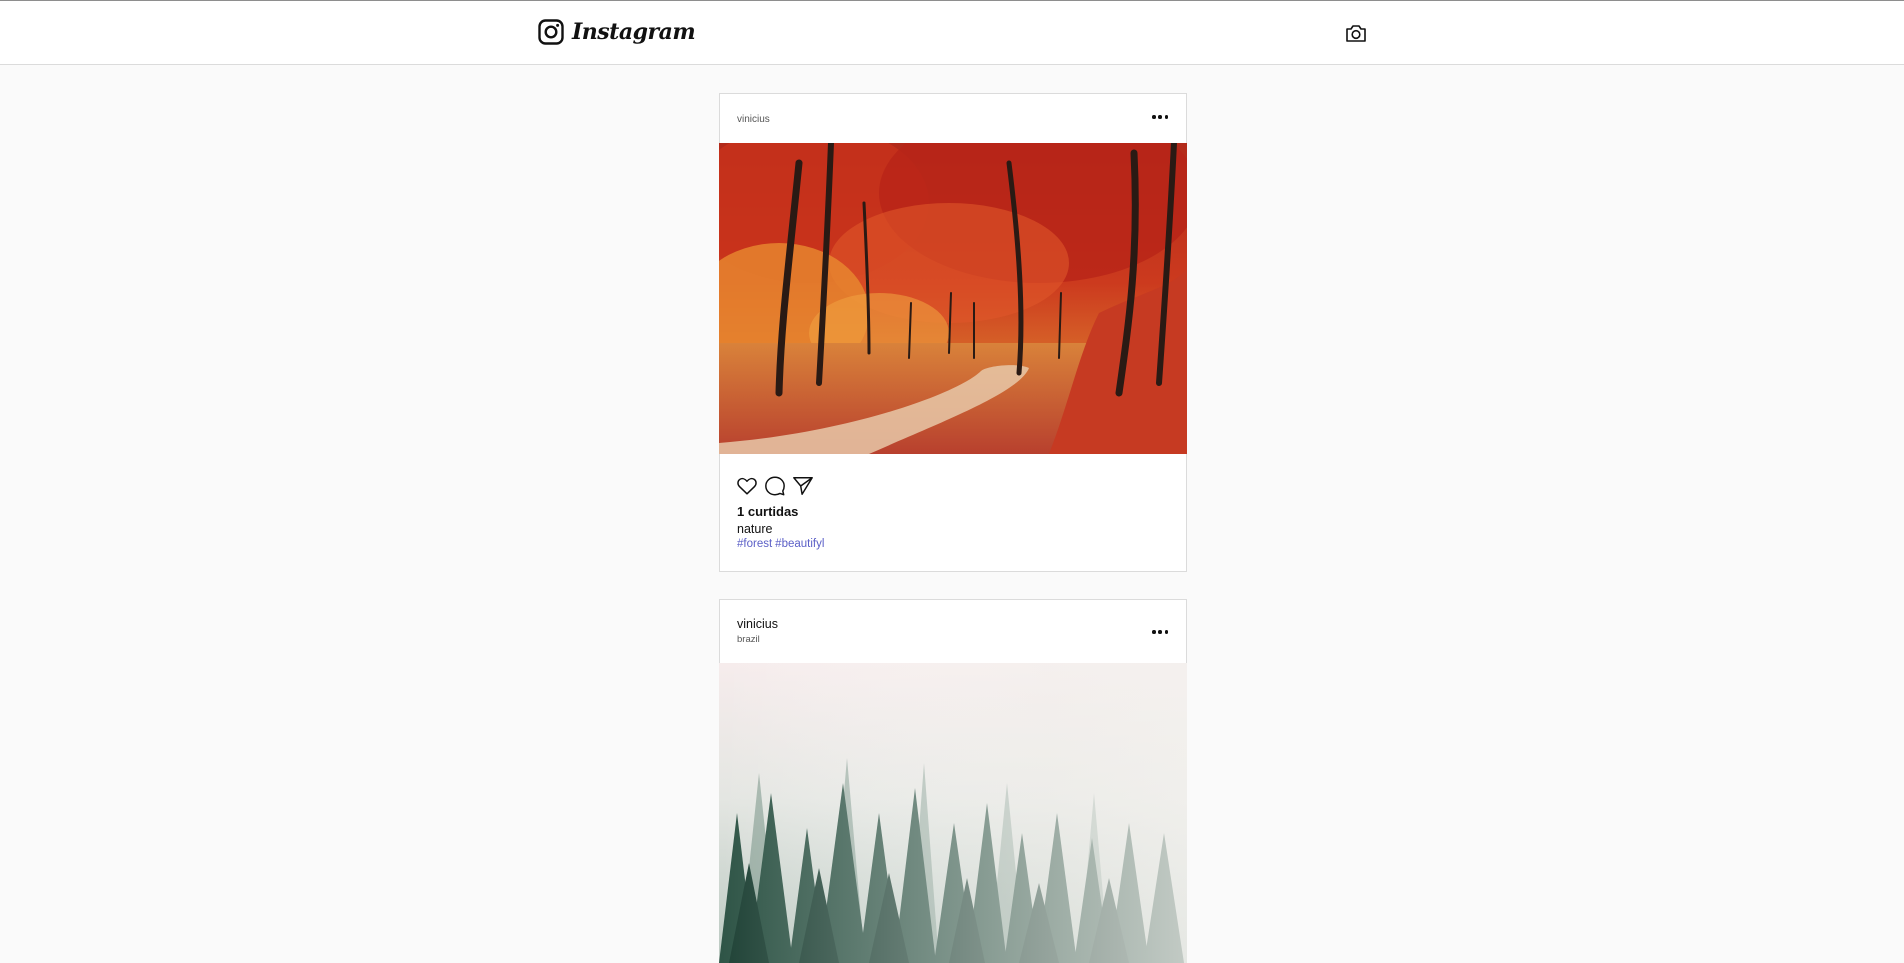  Describe the element at coordinates (803, 486) in the screenshot. I see `share-send-icon` at that location.